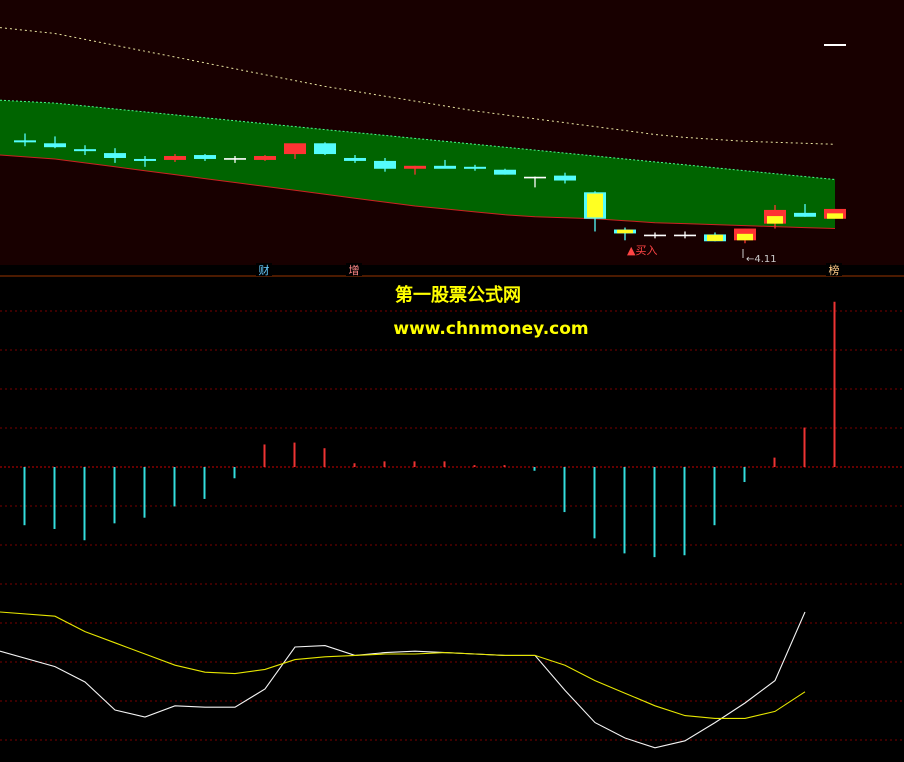  What do you see at coordinates (264, 270) in the screenshot?
I see `event-tag-label: 财` at bounding box center [264, 270].